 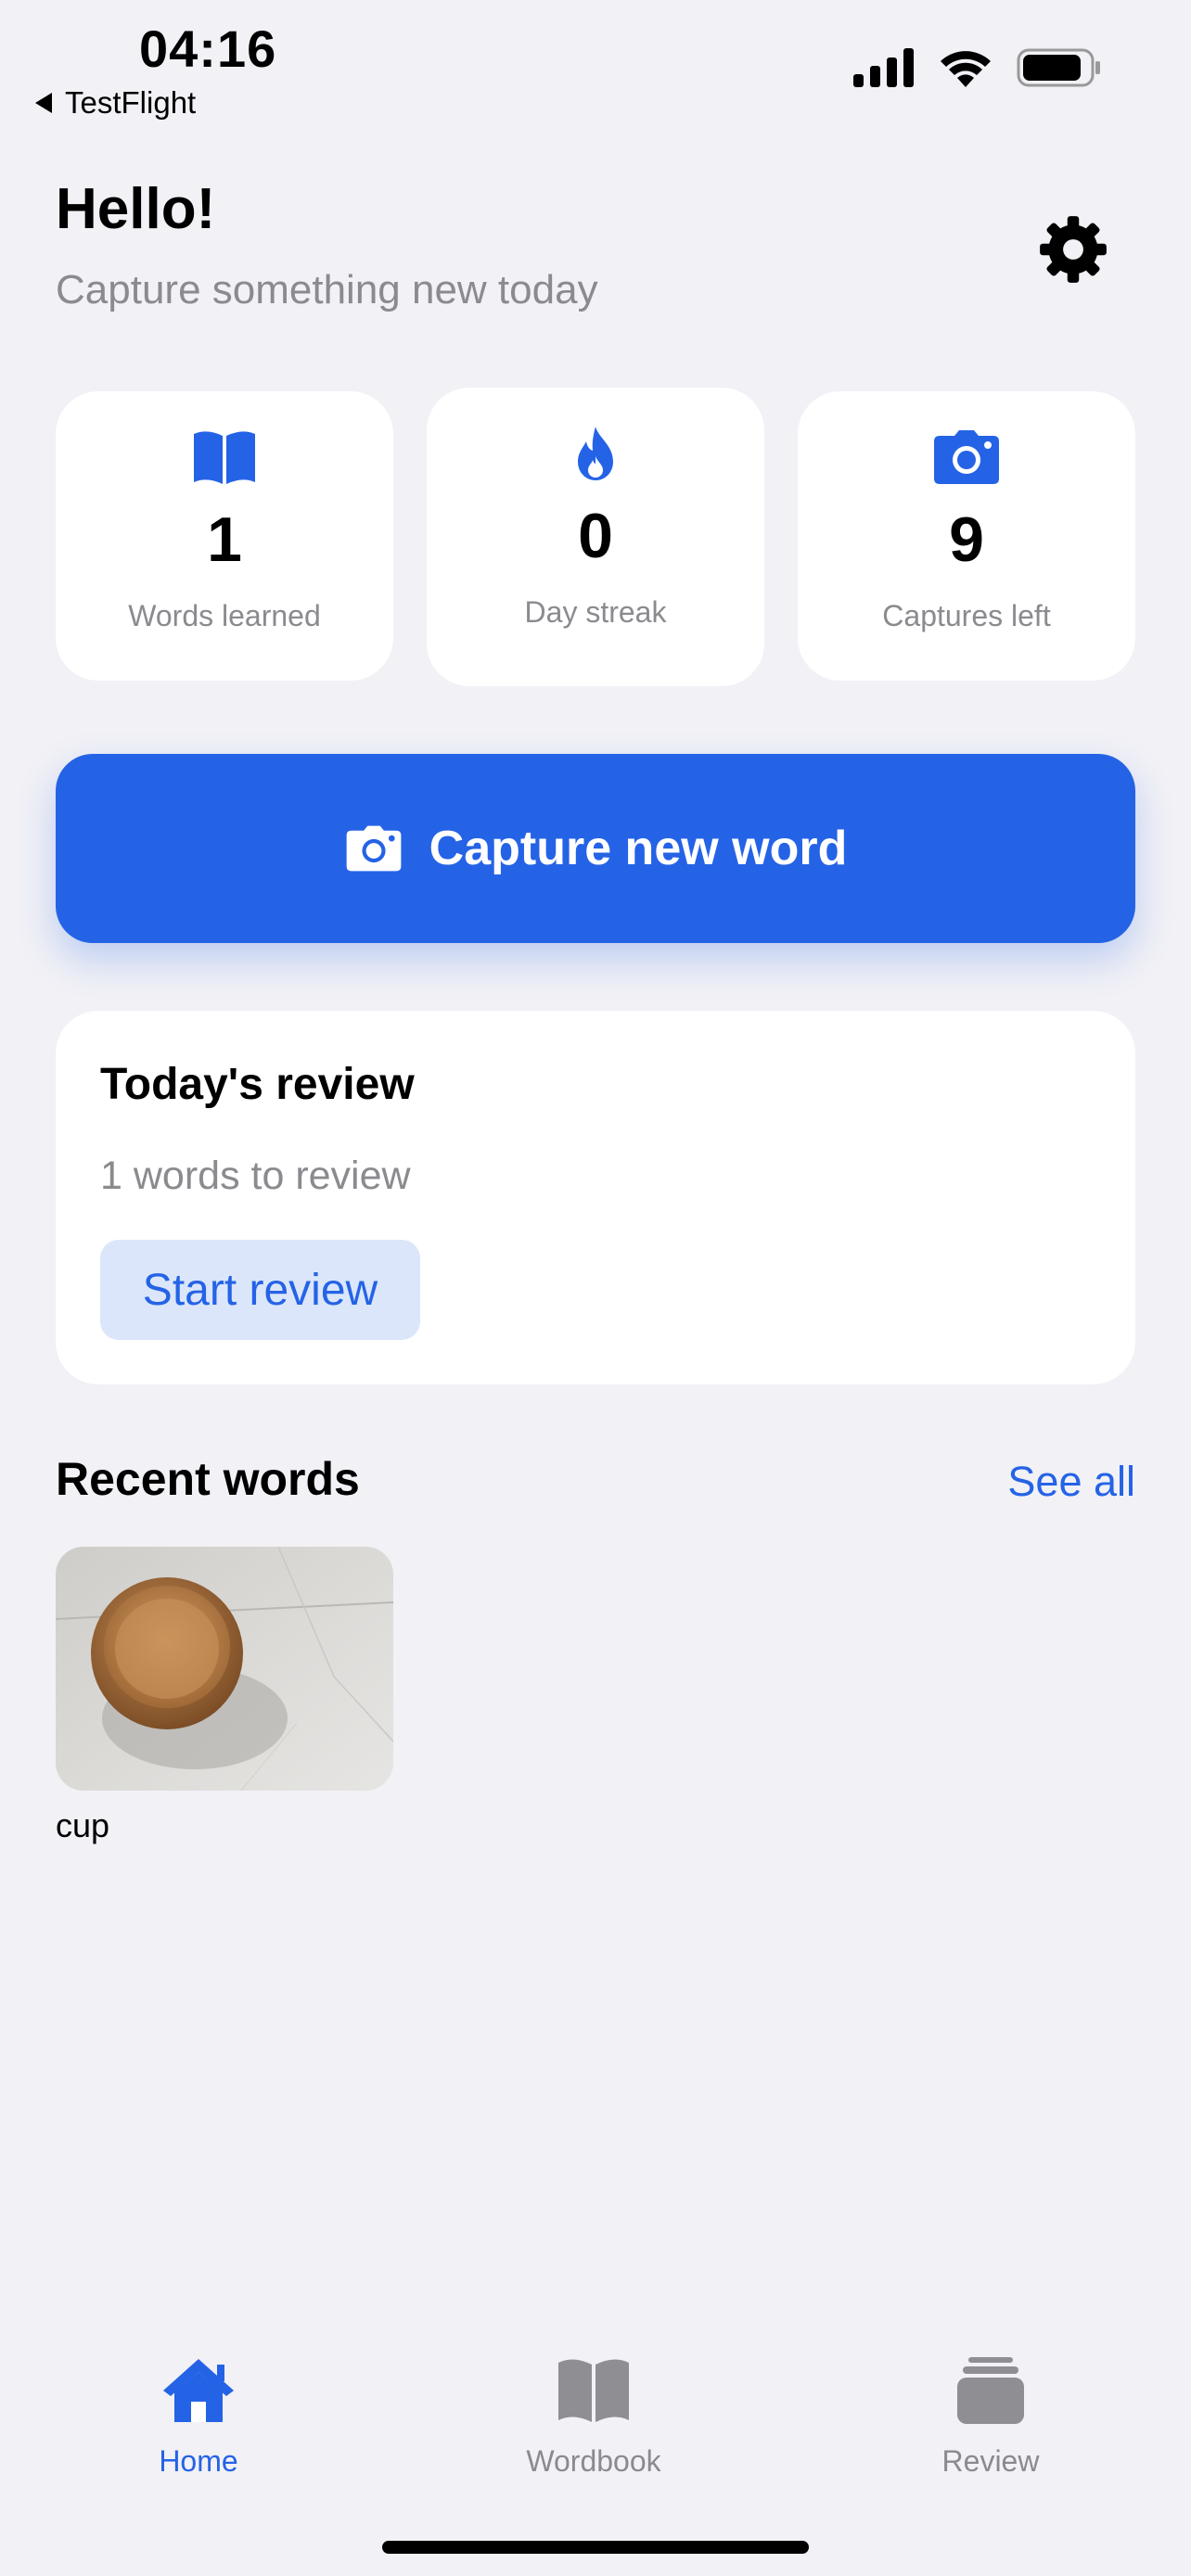 I want to click on back-to-testflight: TestFlight, so click(x=115, y=103).